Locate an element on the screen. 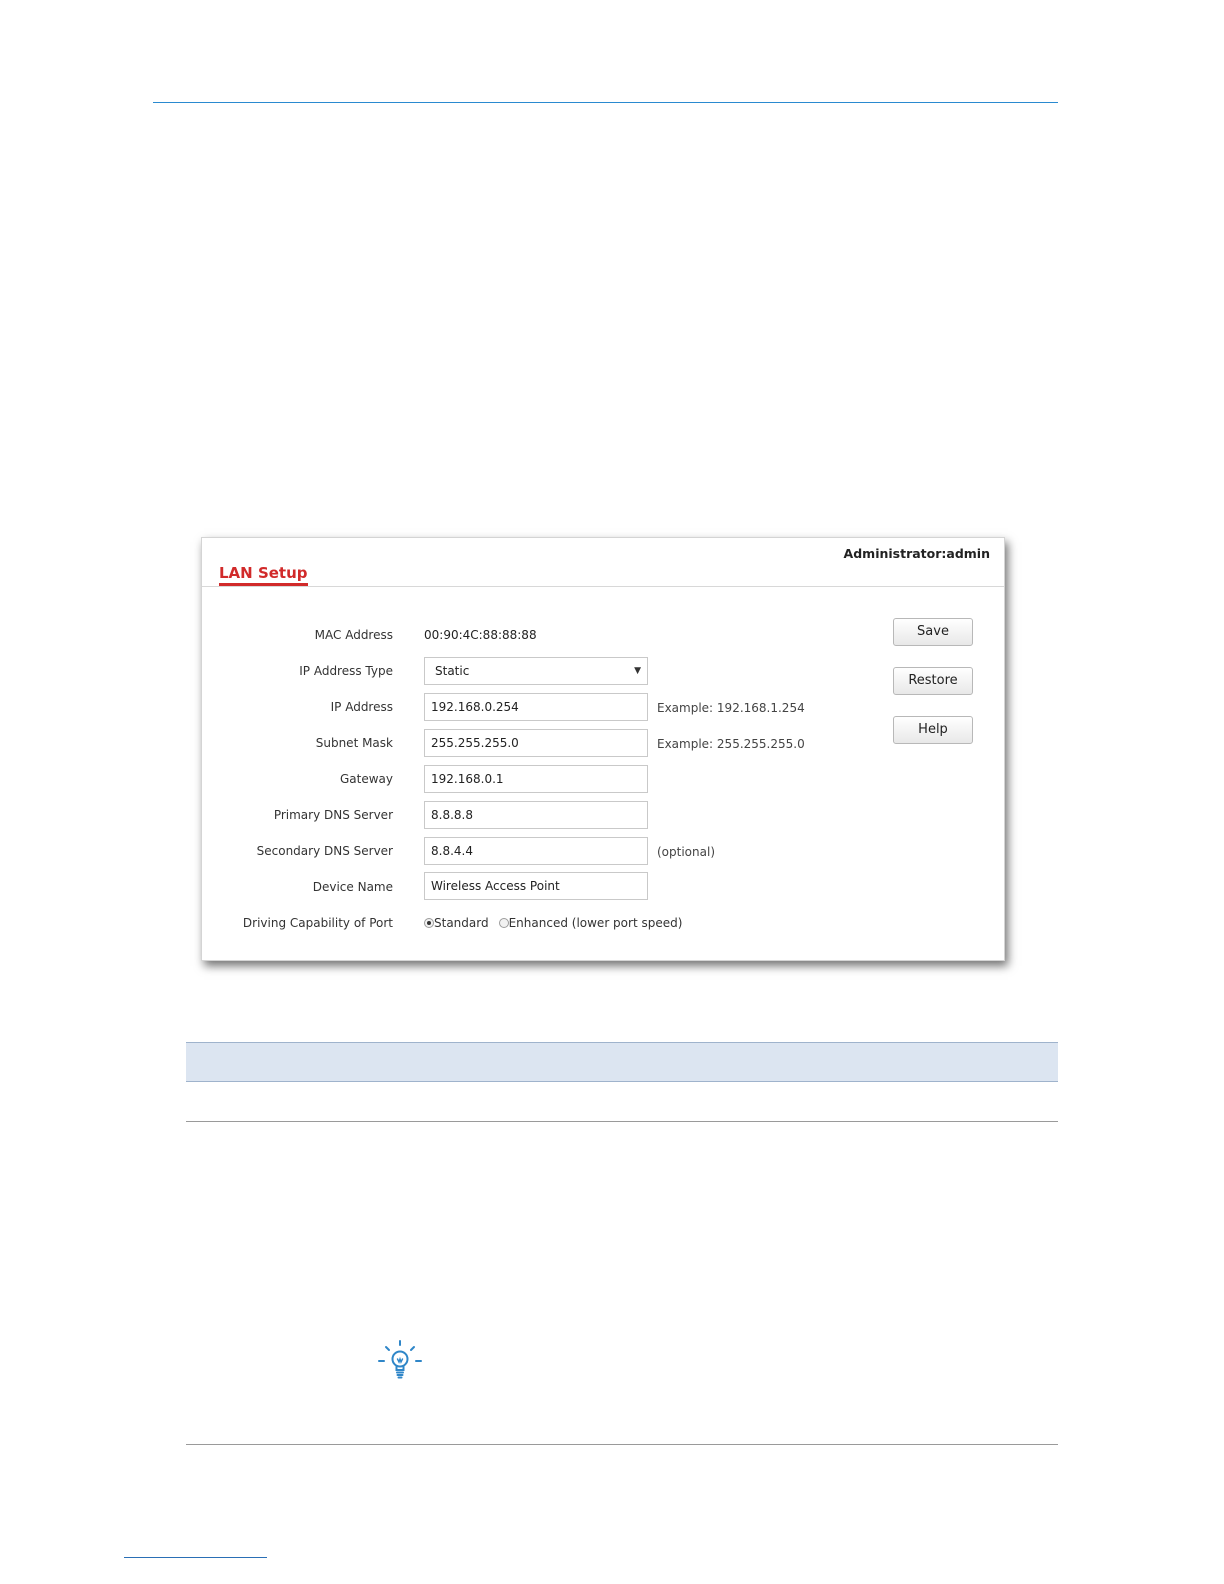 The width and height of the screenshot is (1224, 1584). enhanced-radio-label: Enhanced (lower port speed) is located at coordinates (596, 923).